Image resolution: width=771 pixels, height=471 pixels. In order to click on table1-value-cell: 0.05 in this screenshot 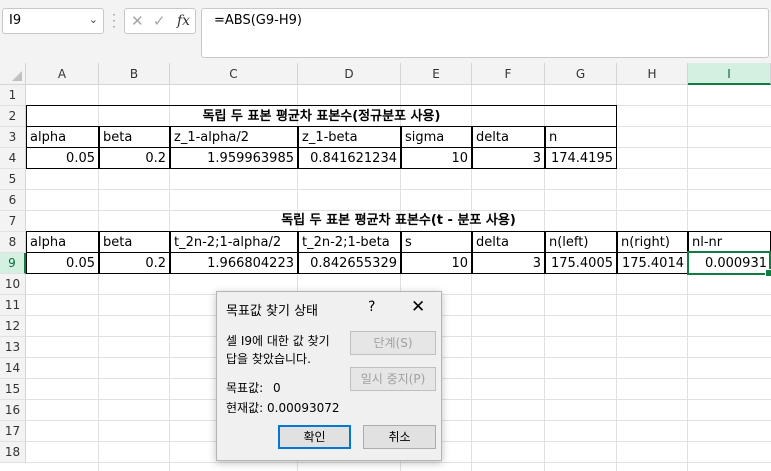, I will do `click(62, 158)`.